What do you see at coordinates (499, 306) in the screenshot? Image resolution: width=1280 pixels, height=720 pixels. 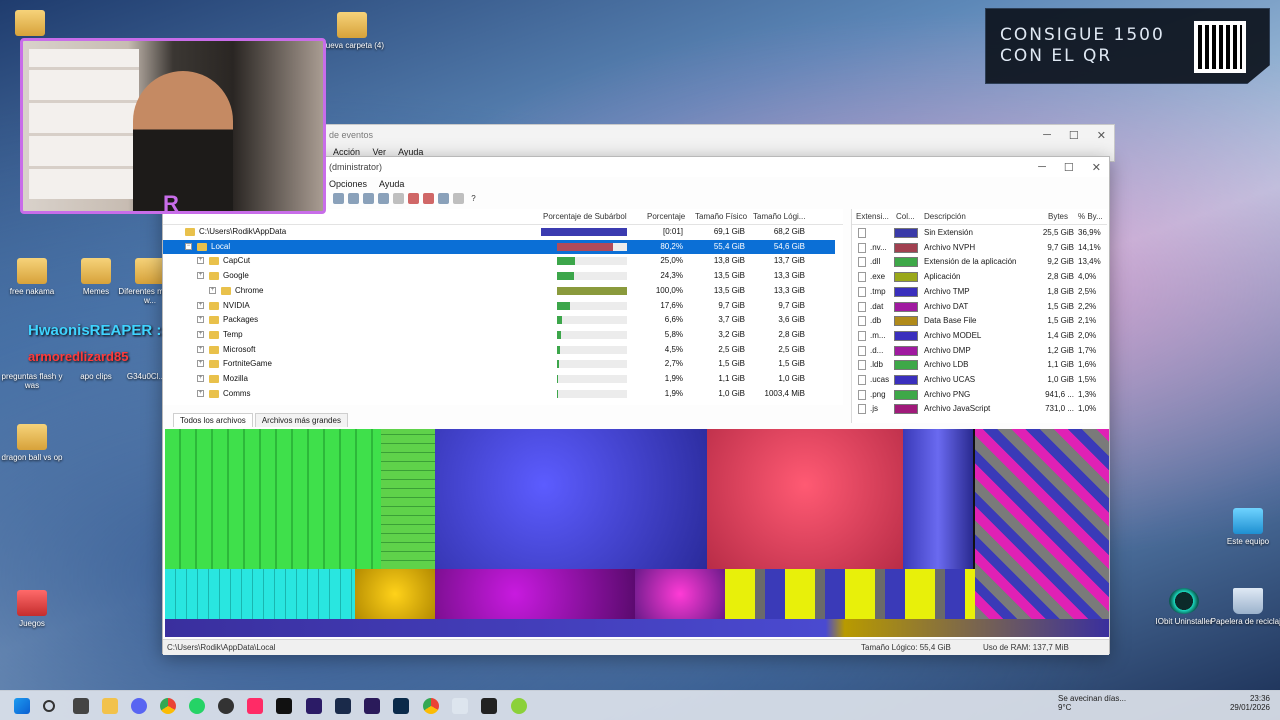 I see `tree-row: + NVIDIA 17,6% 9,7 GiB 9,7 GiB` at bounding box center [499, 306].